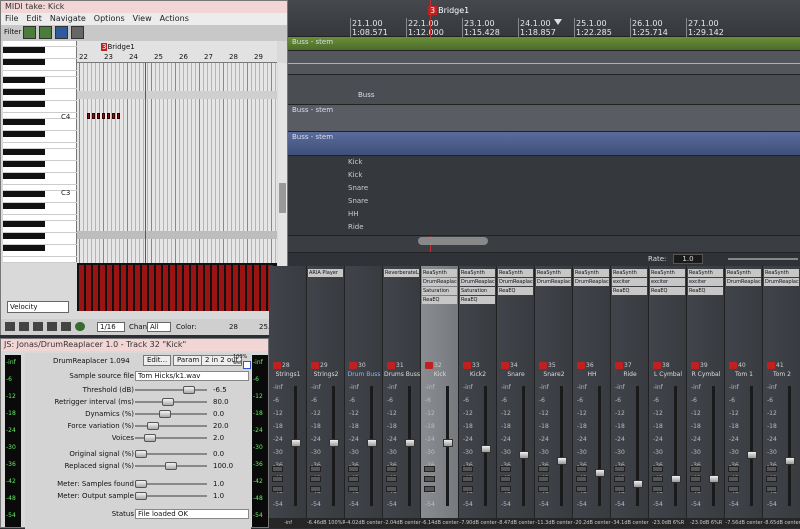  What do you see at coordinates (188, 360) in the screenshot?
I see `param-button: Param` at bounding box center [188, 360].